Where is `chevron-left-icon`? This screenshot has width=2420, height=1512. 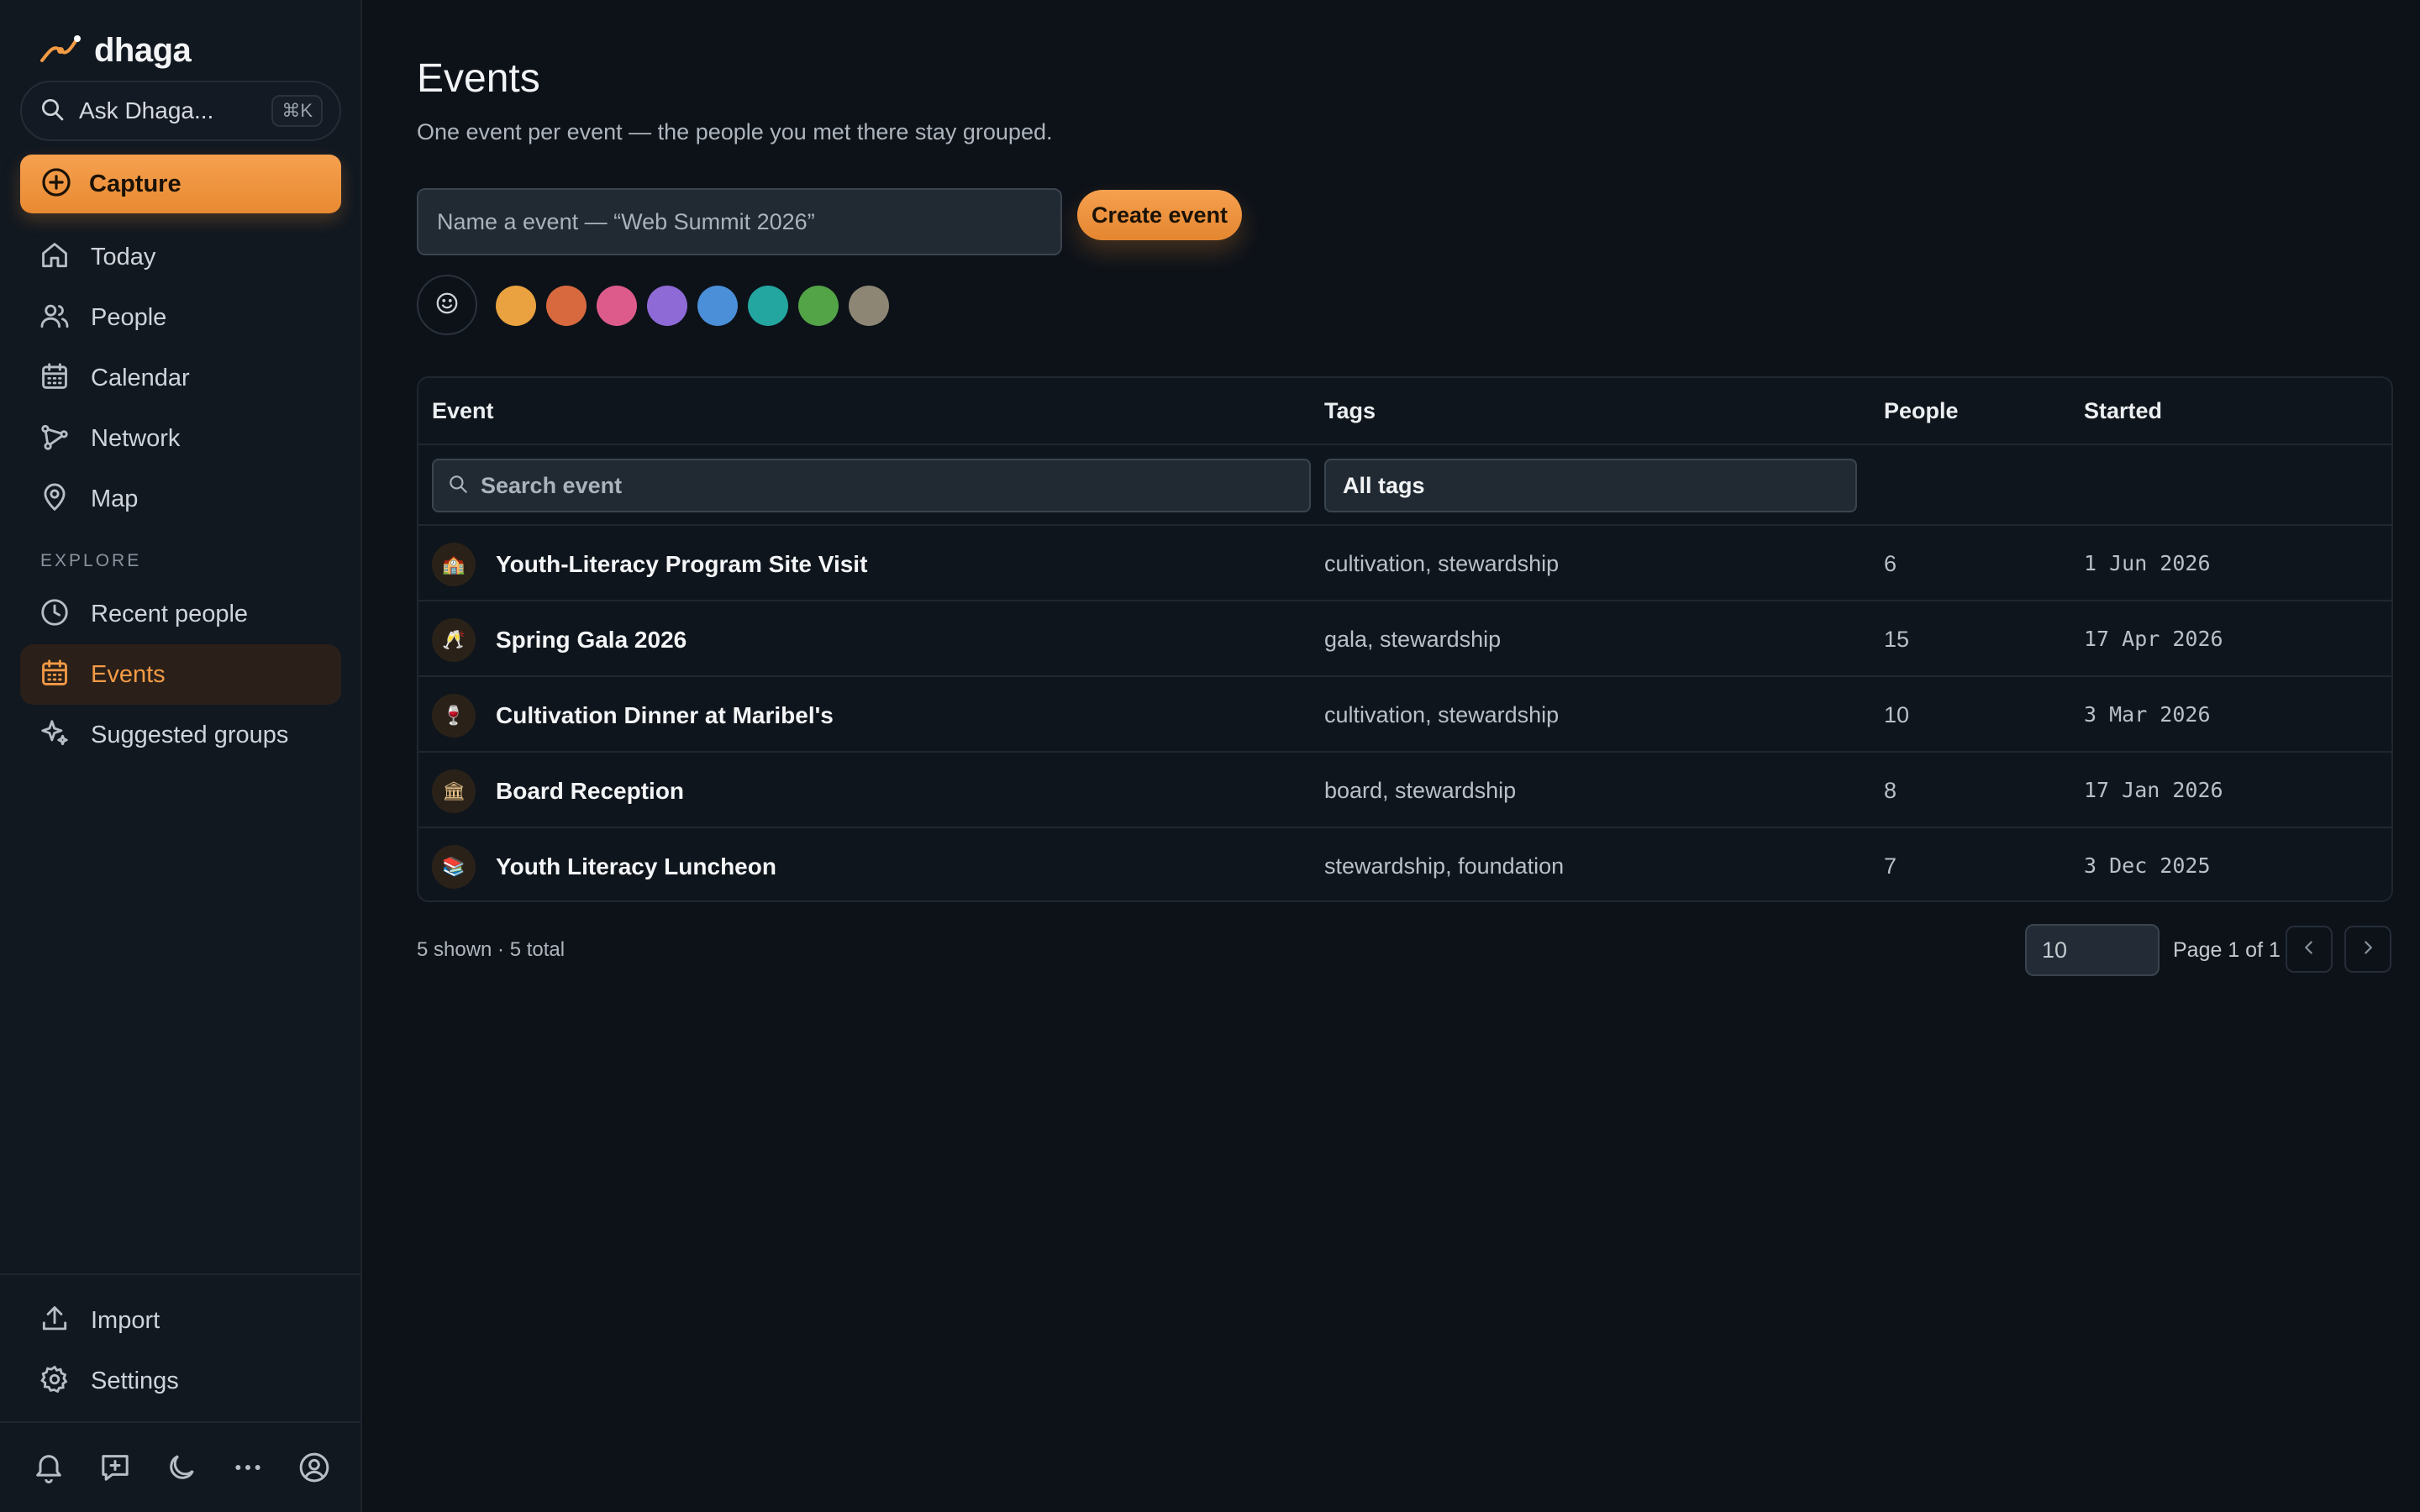
chevron-left-icon is located at coordinates (2309, 950).